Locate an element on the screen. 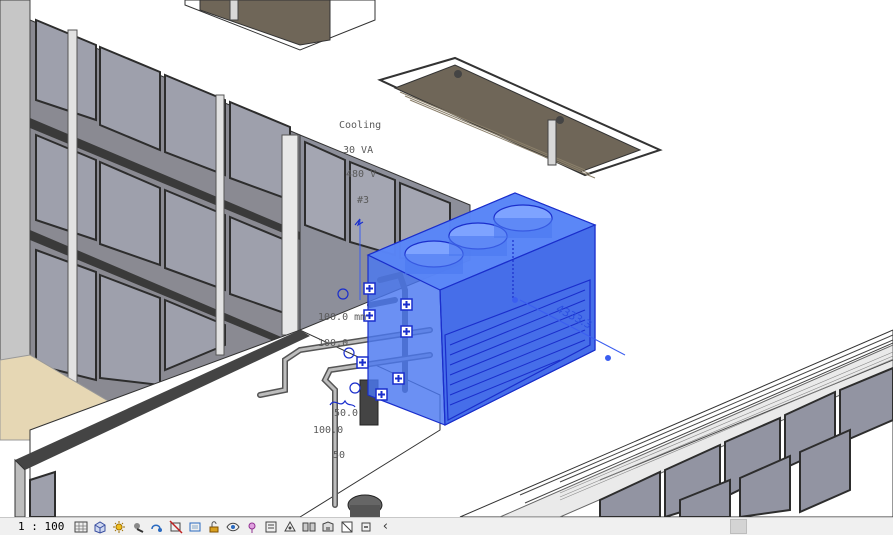  detail-level-icon is located at coordinates (81, 527).